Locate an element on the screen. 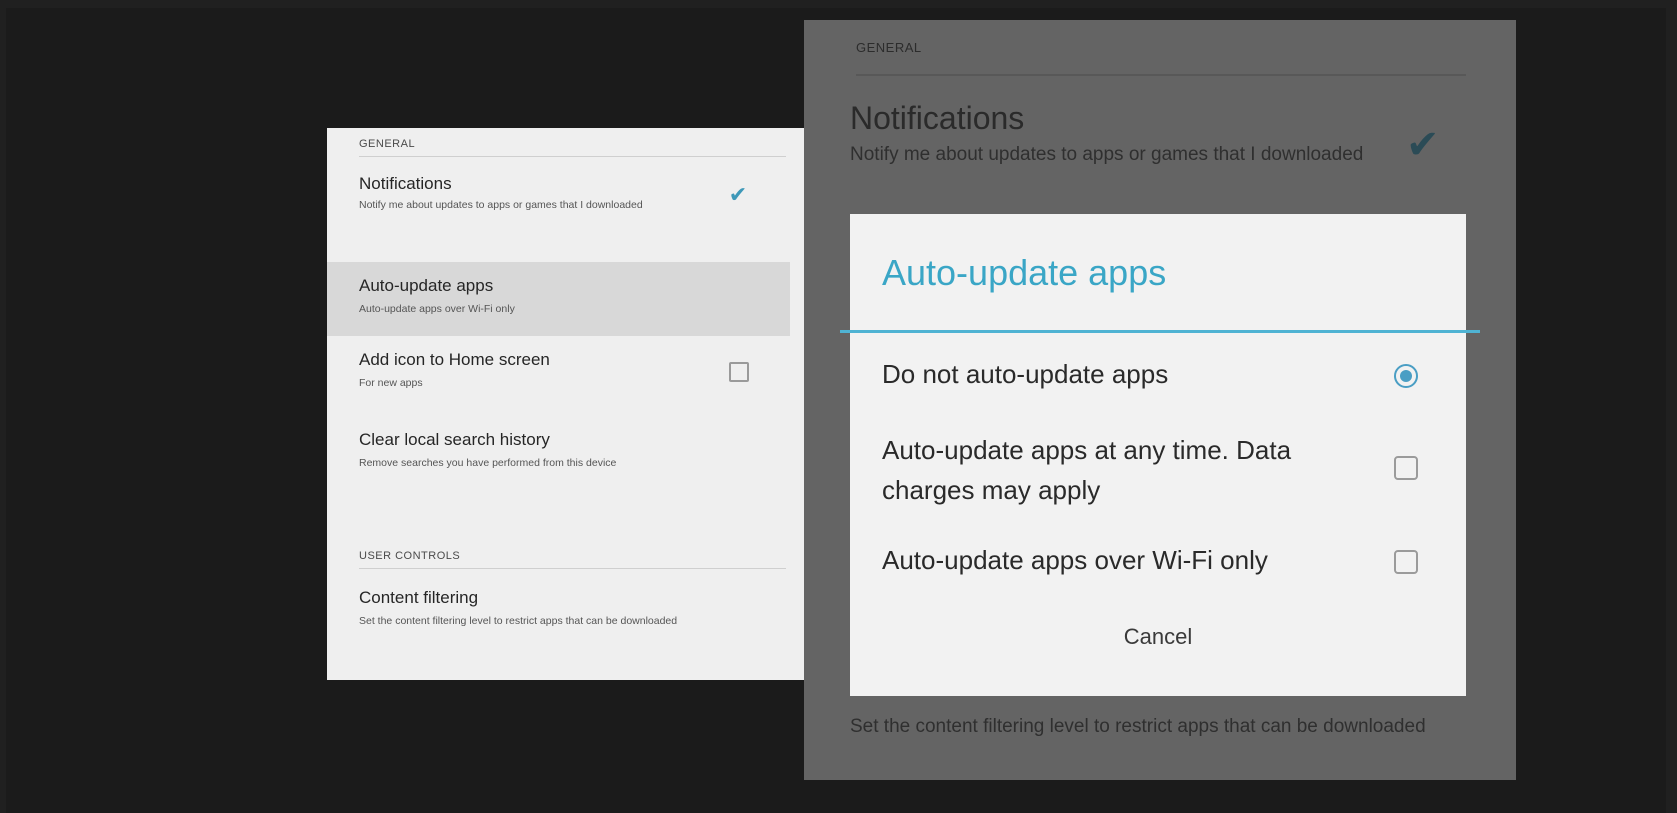  option-label: Auto-update apps over Wi-Fi only is located at coordinates (1075, 560).